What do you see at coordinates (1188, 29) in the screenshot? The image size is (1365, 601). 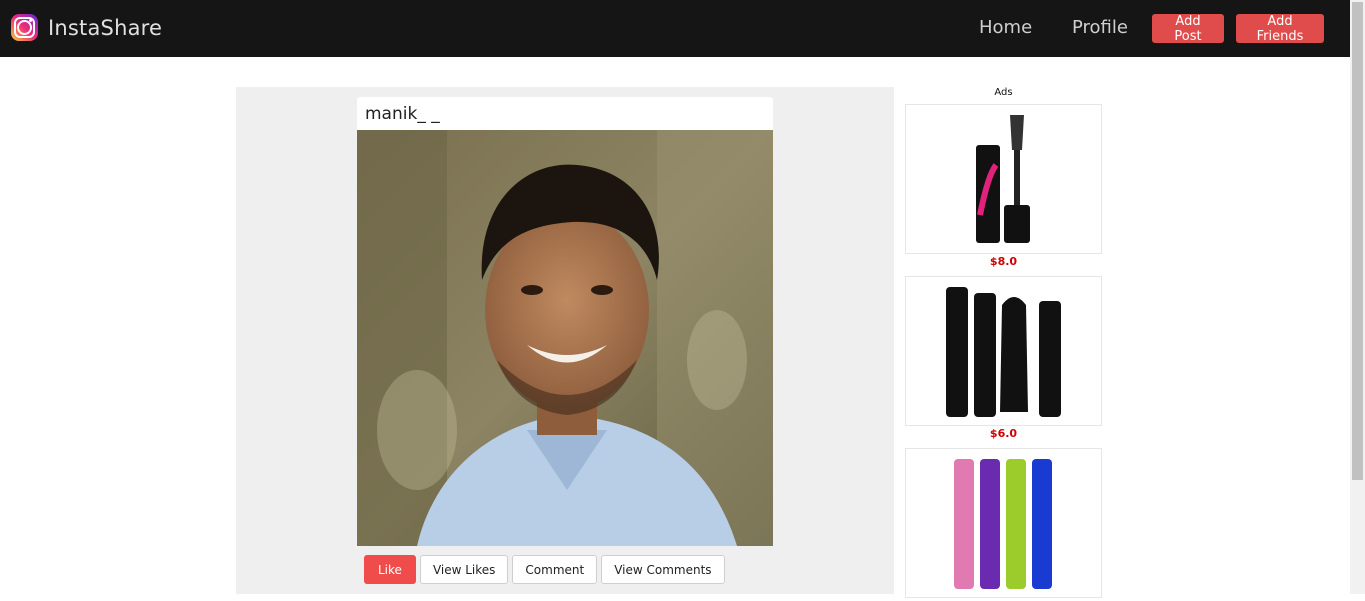 I see `add-post-button: Add Post` at bounding box center [1188, 29].